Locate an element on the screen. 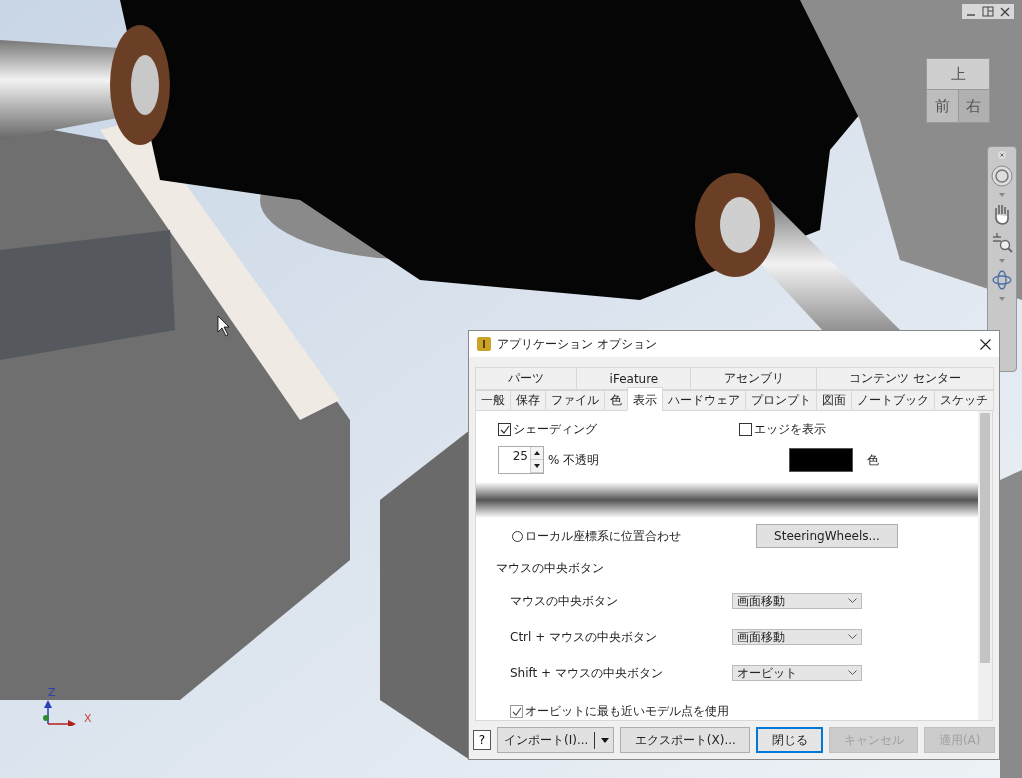 The width and height of the screenshot is (1022, 778). tab: 表示 is located at coordinates (645, 399).